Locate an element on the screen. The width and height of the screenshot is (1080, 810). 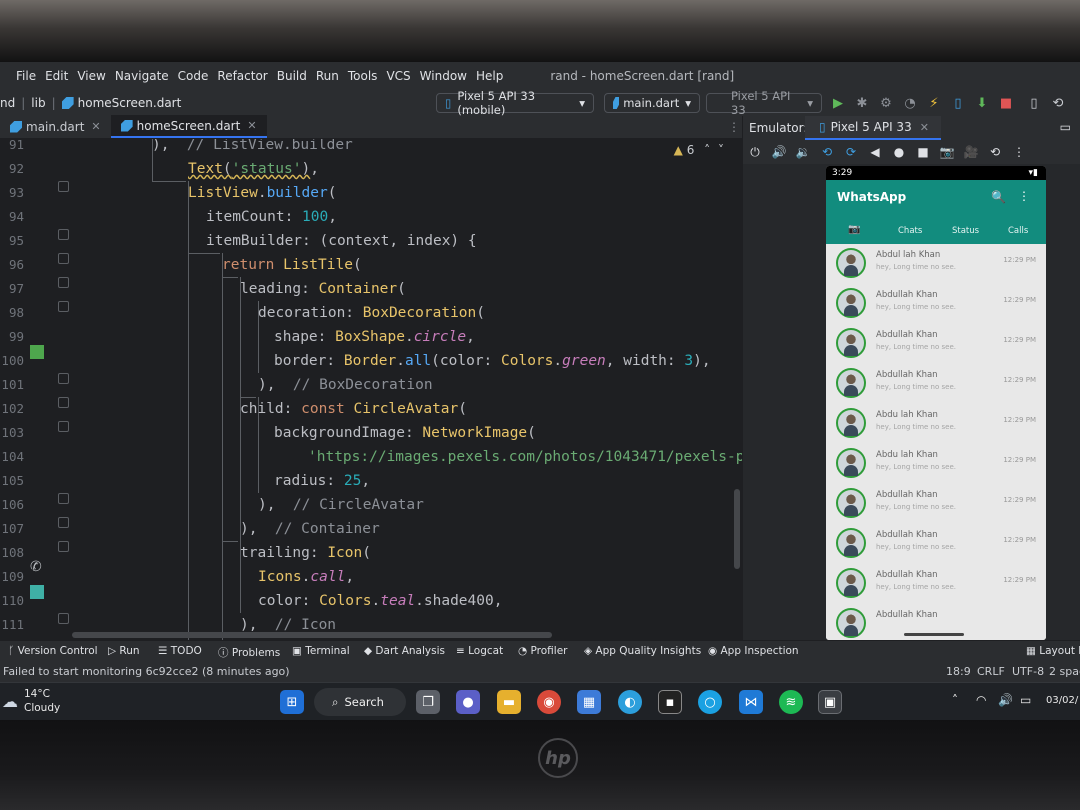
maximize-icon: ▭ is located at coordinates (1065, 127).